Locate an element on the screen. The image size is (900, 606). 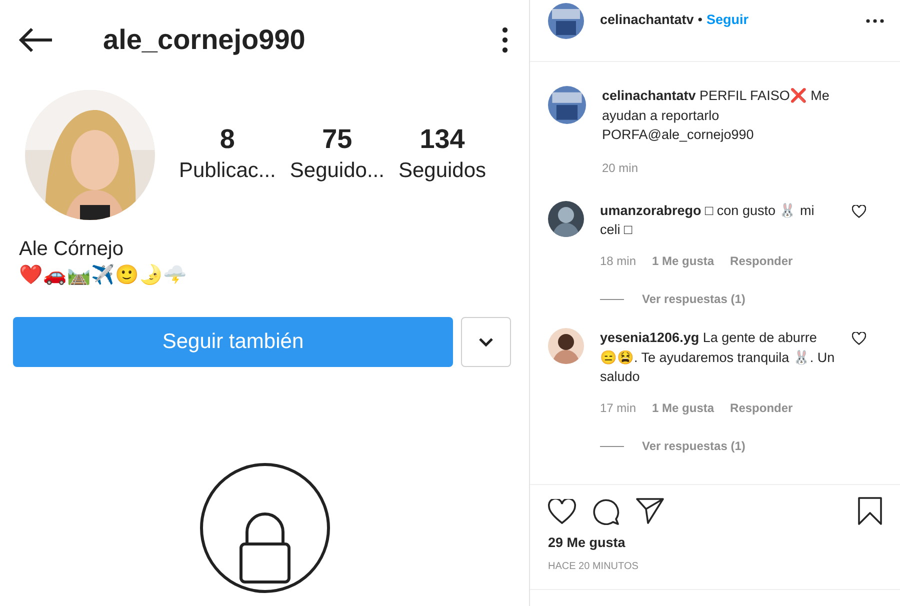
author-link: celinachantatv is located at coordinates (649, 95).